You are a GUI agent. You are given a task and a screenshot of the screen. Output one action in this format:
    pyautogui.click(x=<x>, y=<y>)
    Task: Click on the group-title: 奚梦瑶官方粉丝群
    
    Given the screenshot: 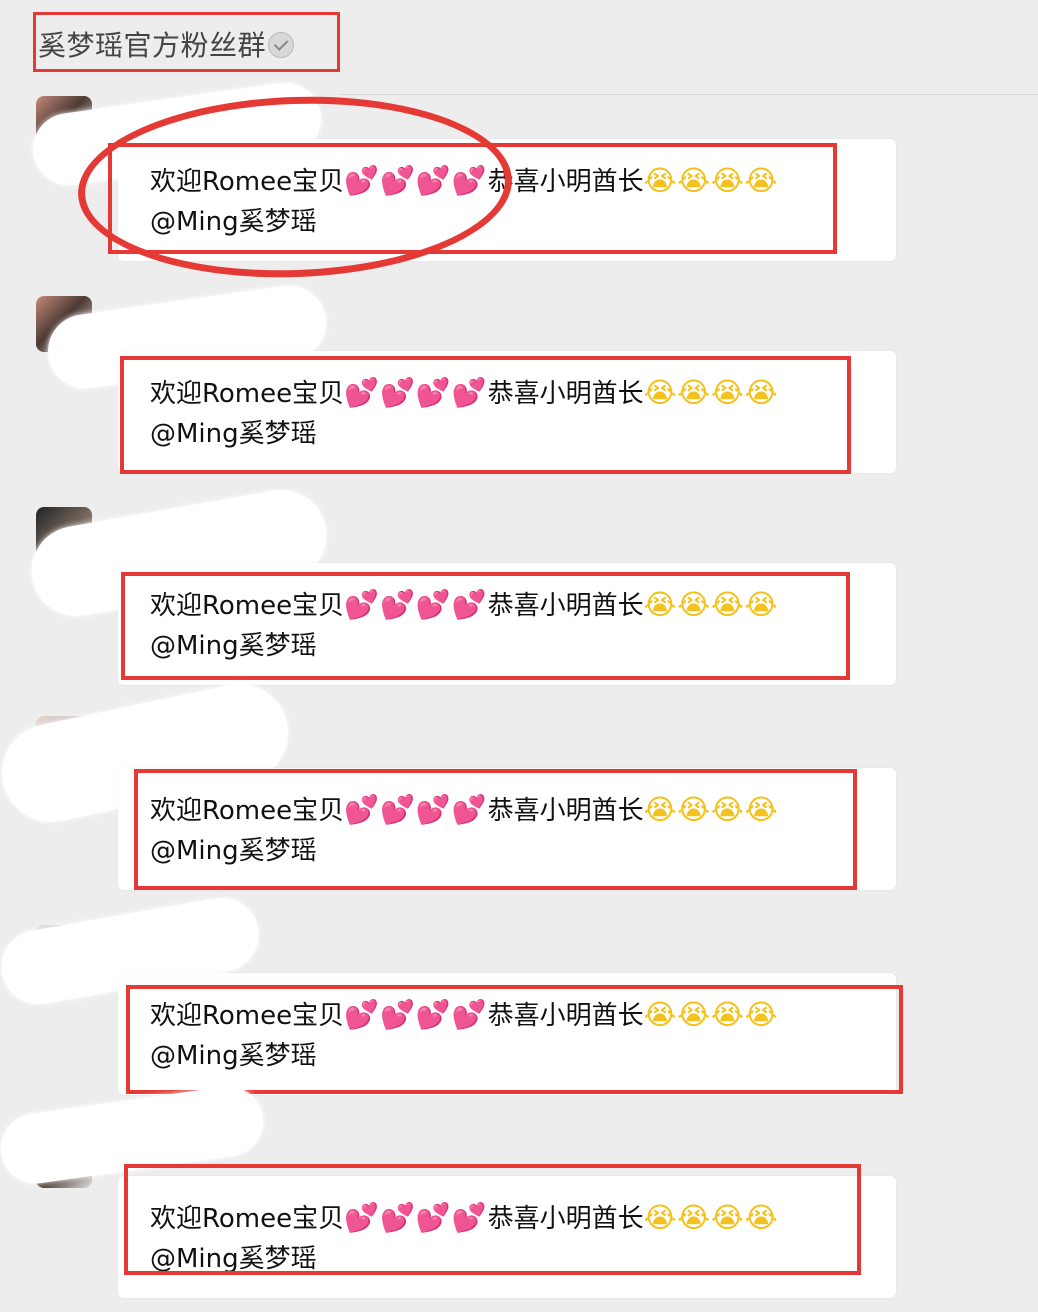 What is the action you would take?
    pyautogui.click(x=166, y=44)
    